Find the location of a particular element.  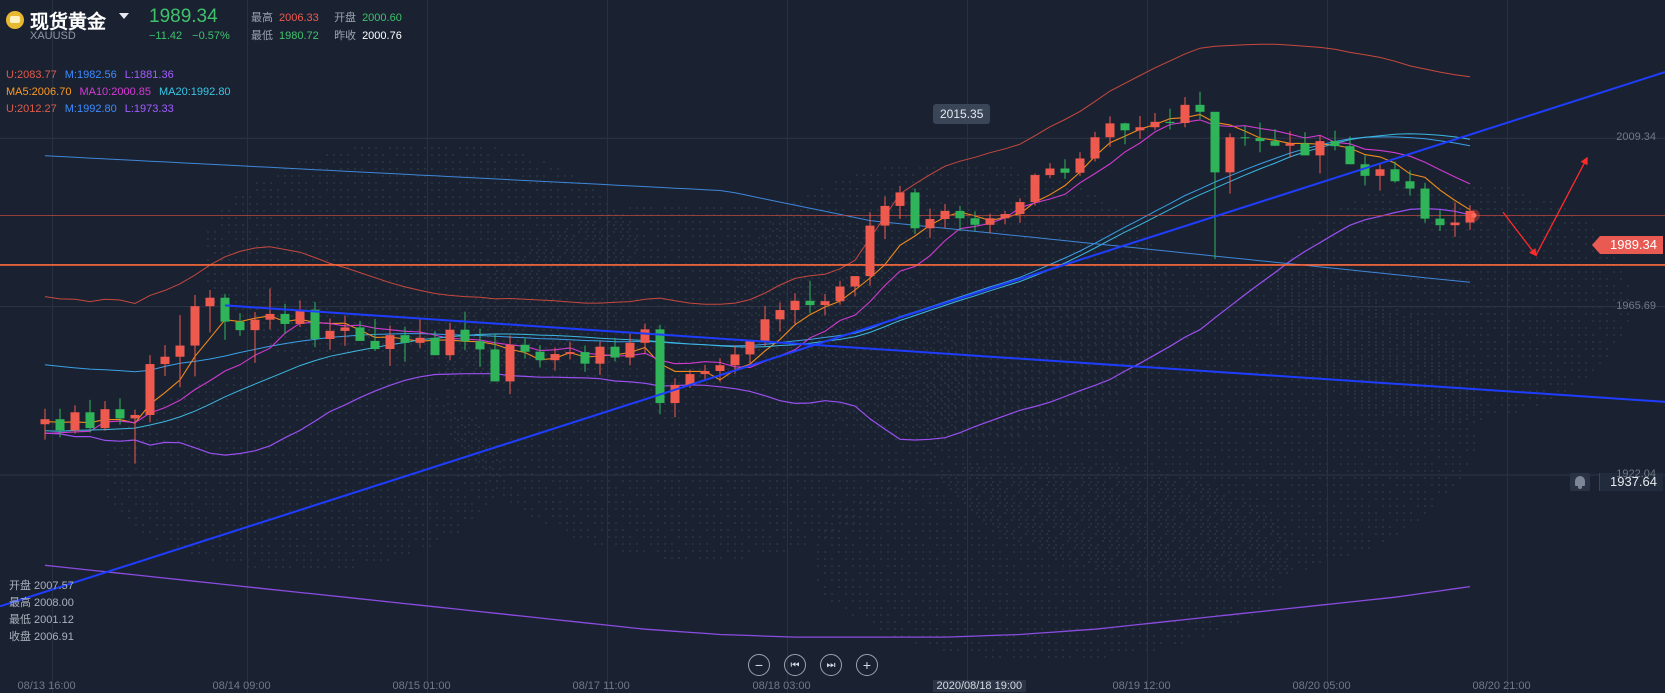

ohlc-low: 最低 2001.12 is located at coordinates (41, 620).